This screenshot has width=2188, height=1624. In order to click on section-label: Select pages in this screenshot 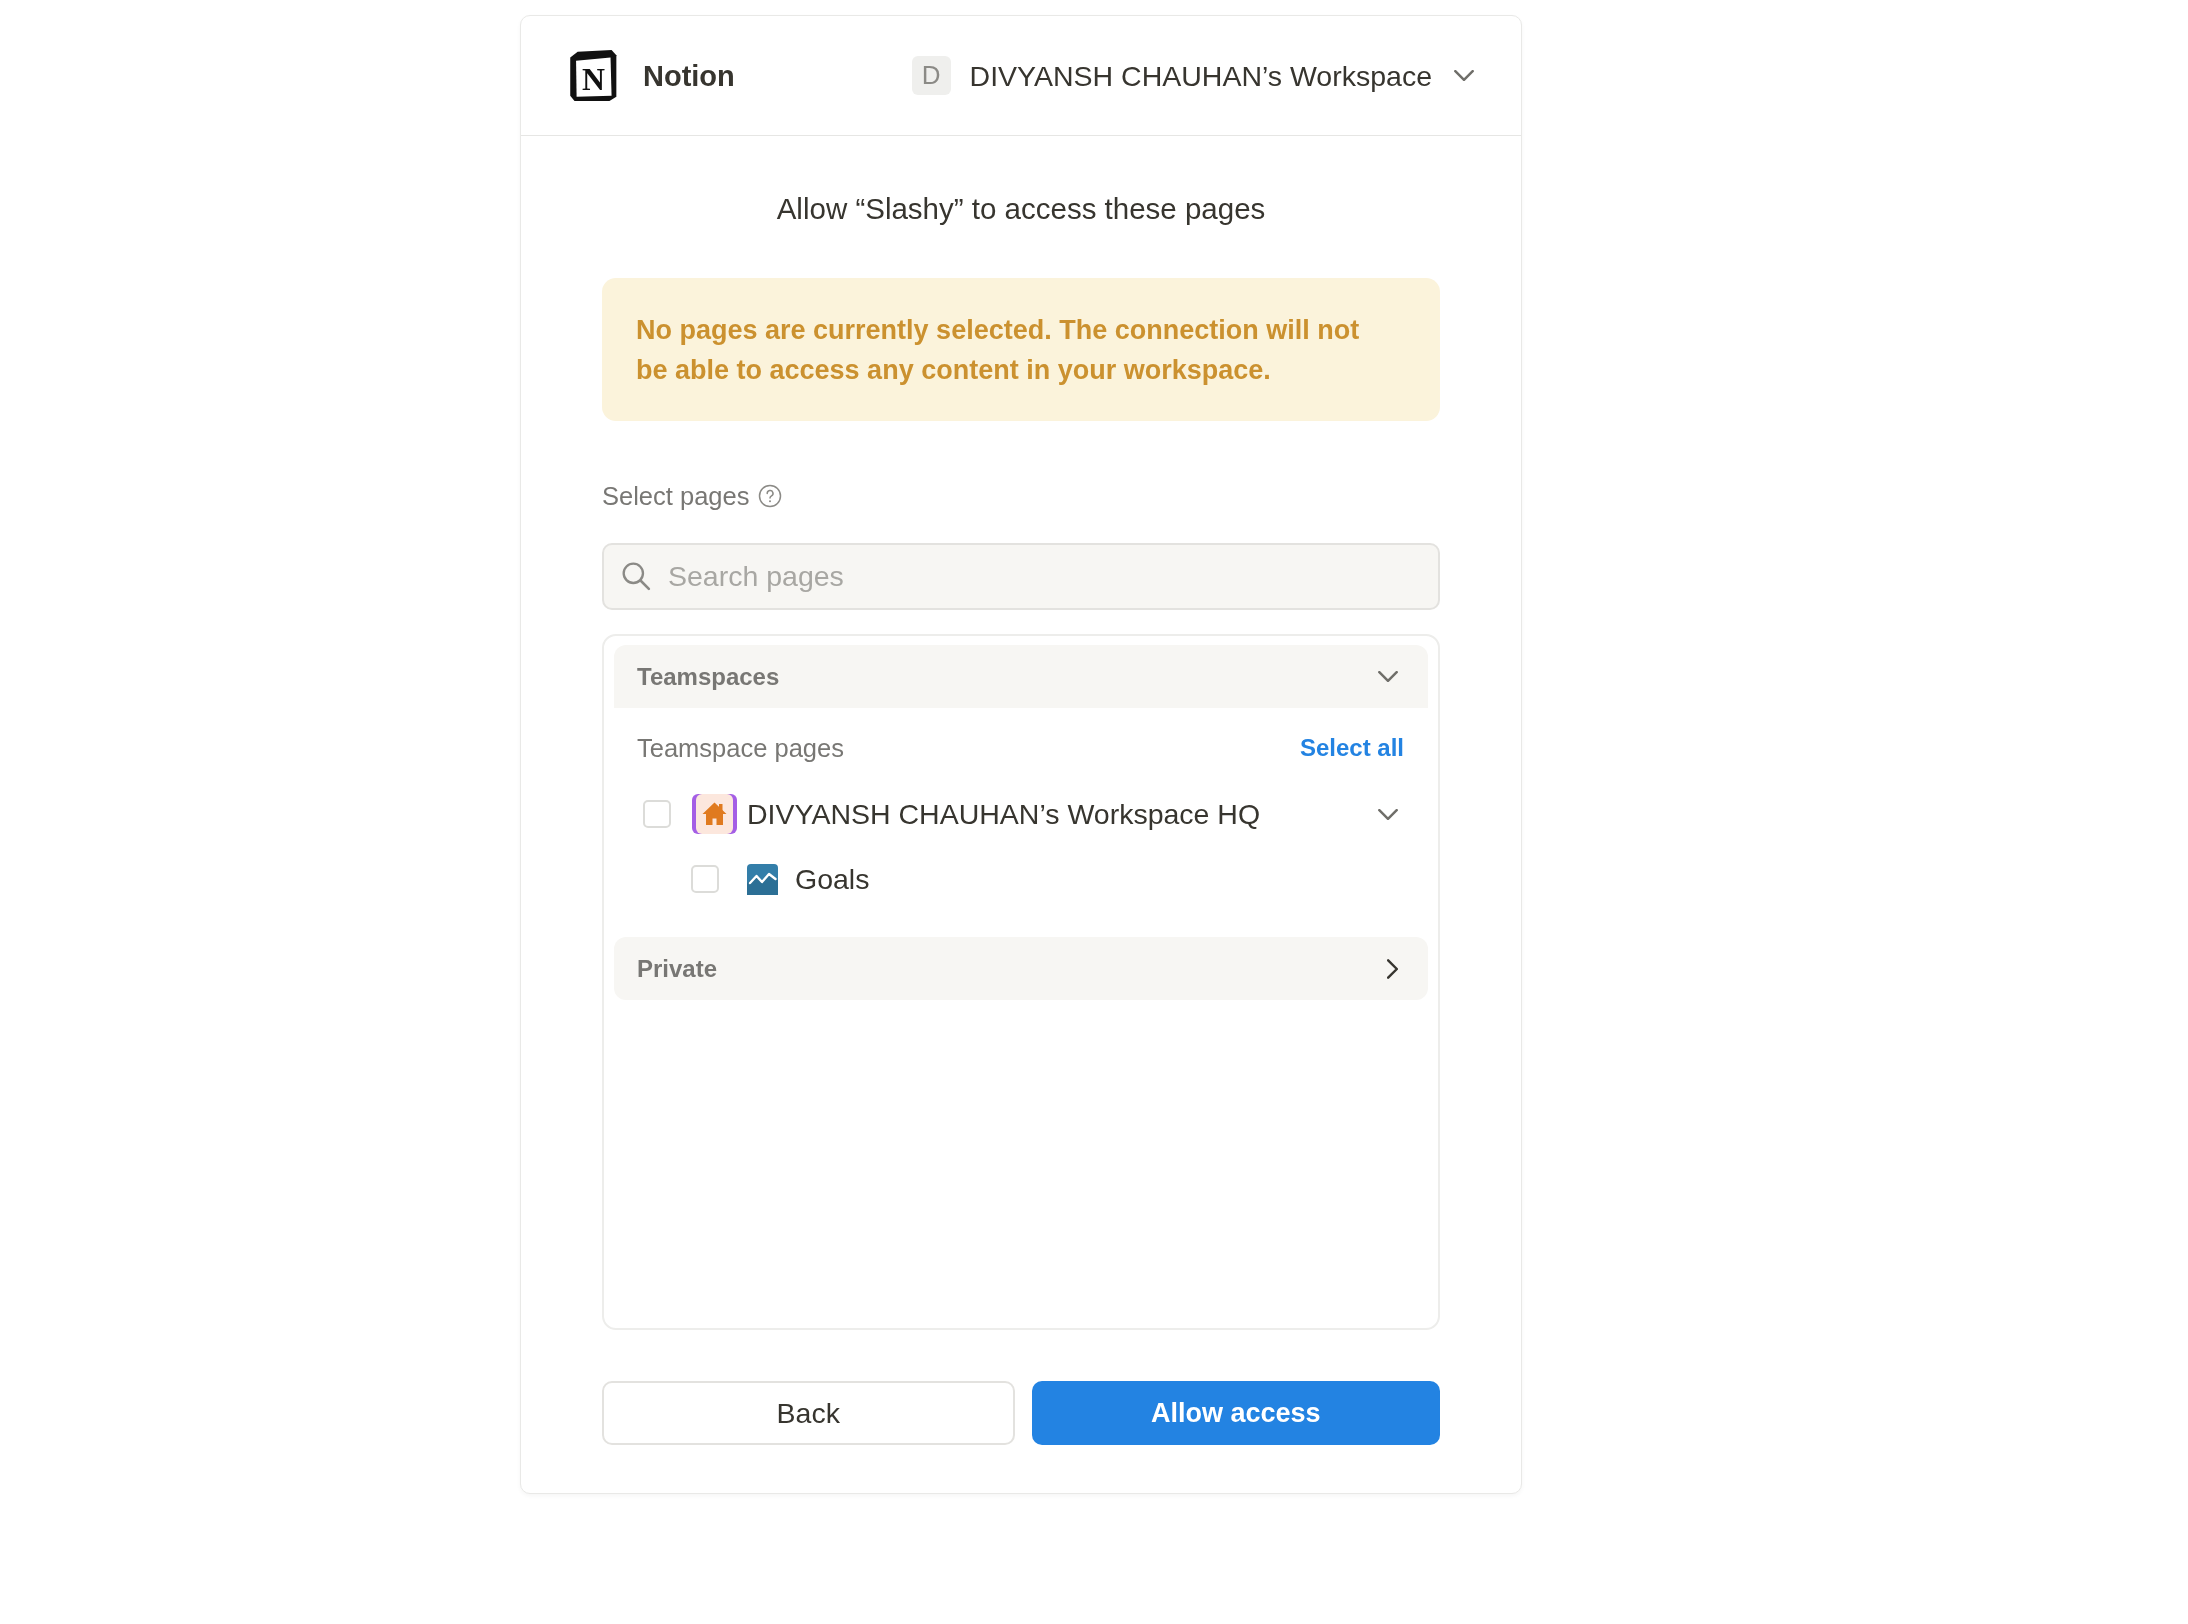, I will do `click(676, 496)`.